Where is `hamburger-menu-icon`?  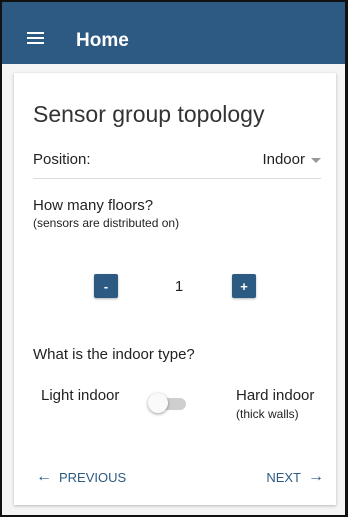 hamburger-menu-icon is located at coordinates (35, 38).